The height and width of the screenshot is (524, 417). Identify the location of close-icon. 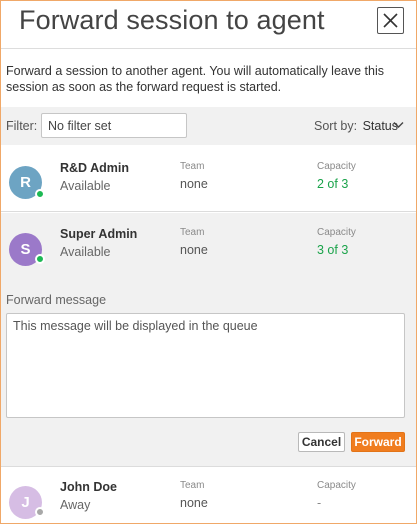
(390, 20).